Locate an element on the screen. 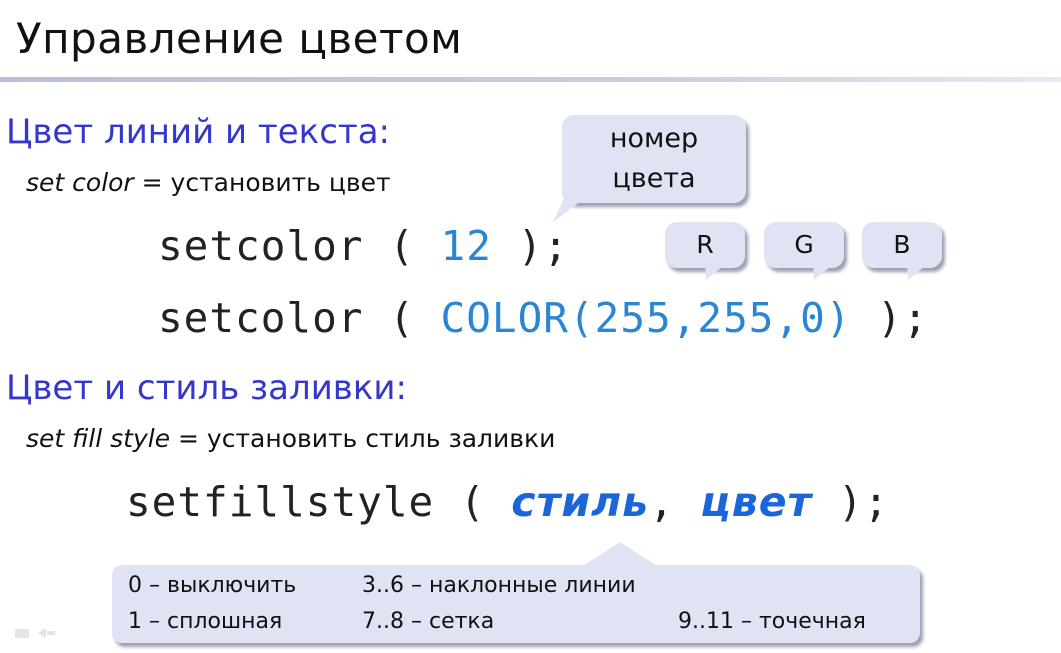 The width and height of the screenshot is (1061, 653). slide-title: Управление цветом is located at coordinates (239, 38).